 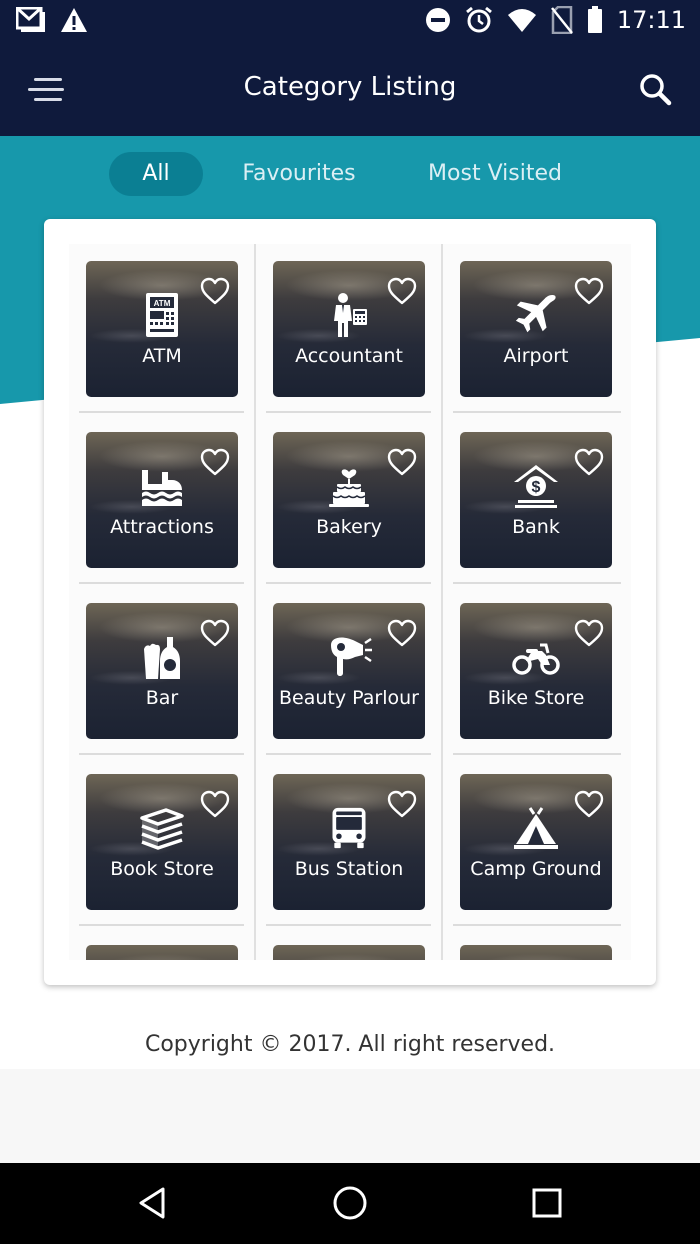 I want to click on category-tile: Airport, so click(x=536, y=329).